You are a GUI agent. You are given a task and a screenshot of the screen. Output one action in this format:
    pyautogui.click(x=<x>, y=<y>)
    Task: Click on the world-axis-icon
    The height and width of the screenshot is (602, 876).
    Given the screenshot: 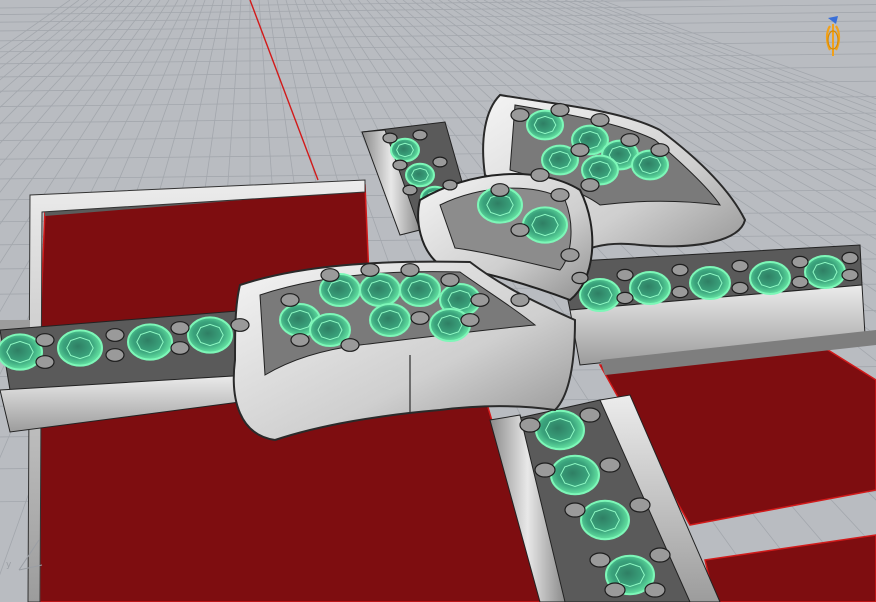 What is the action you would take?
    pyautogui.click(x=30, y=555)
    